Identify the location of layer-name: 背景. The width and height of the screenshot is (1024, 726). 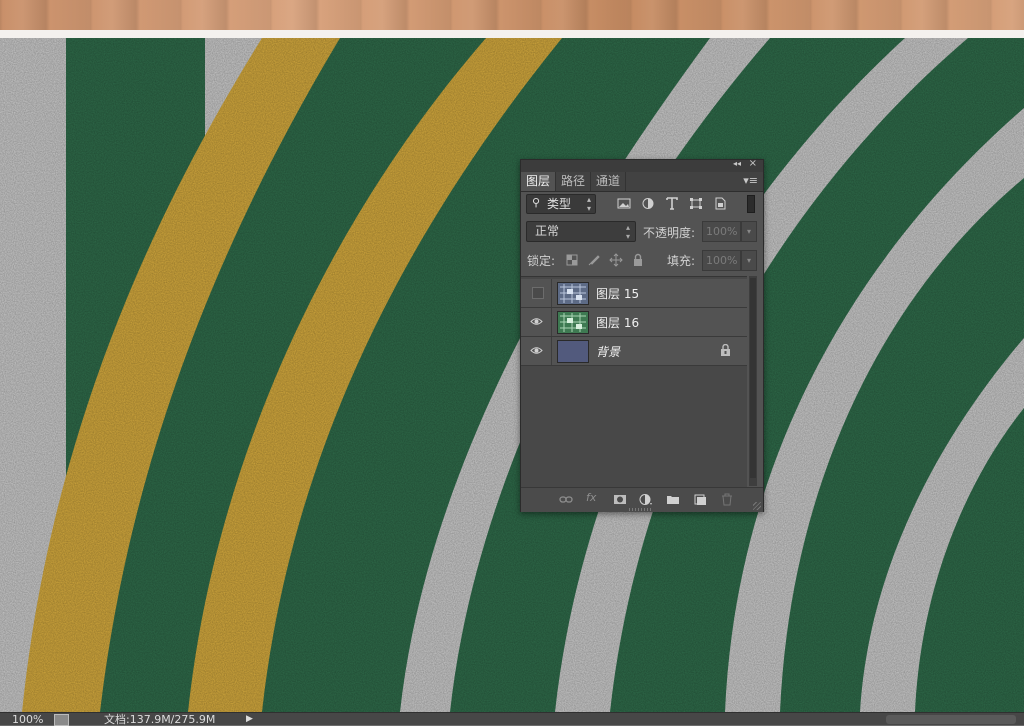
(608, 351).